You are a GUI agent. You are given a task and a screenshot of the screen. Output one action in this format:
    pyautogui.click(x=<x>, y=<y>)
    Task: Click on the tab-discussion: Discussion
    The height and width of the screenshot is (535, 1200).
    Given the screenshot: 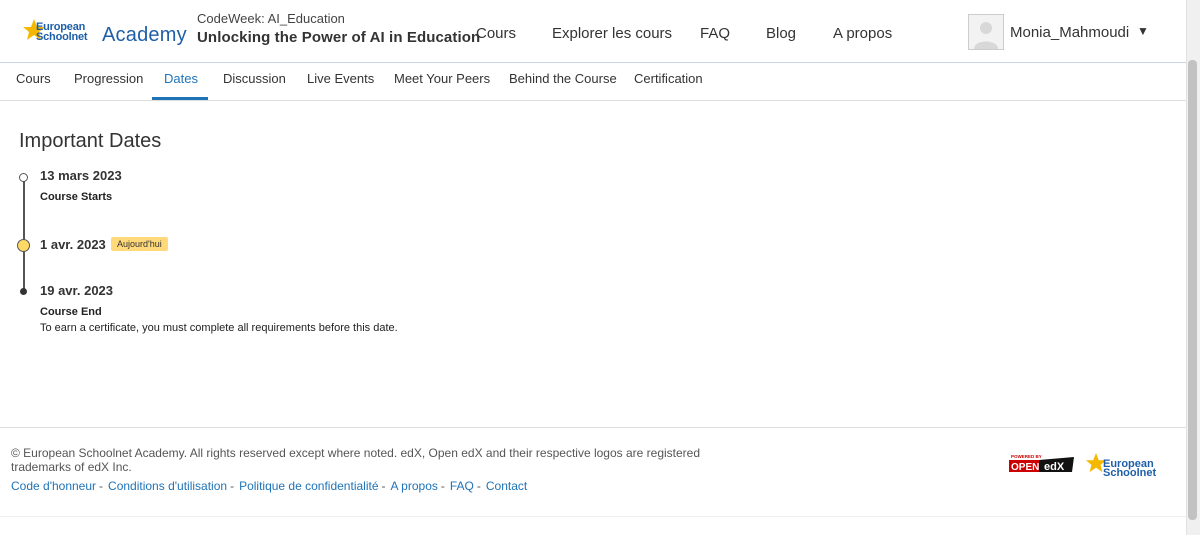 What is the action you would take?
    pyautogui.click(x=254, y=78)
    